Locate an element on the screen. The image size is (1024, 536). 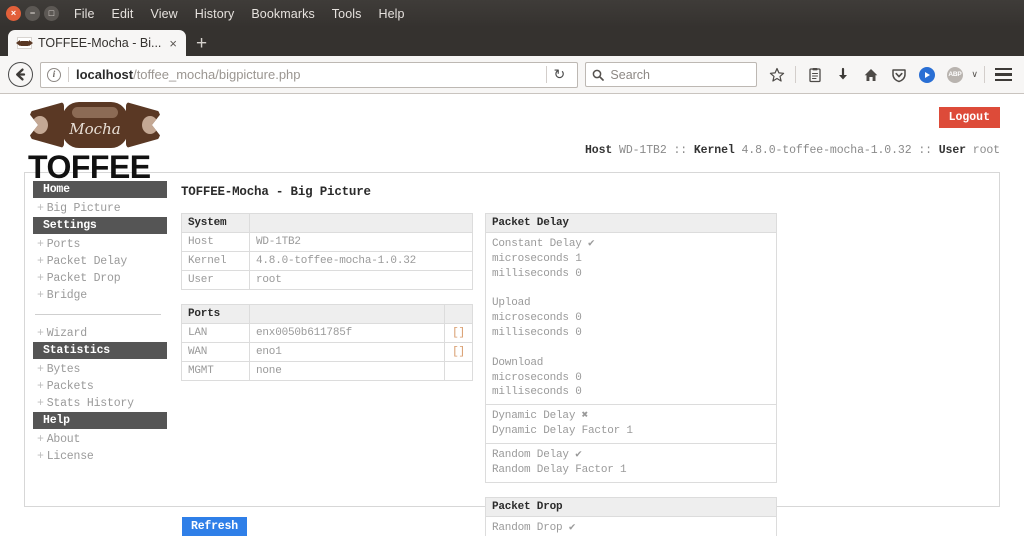
library-icon is located at coordinates (814, 75).